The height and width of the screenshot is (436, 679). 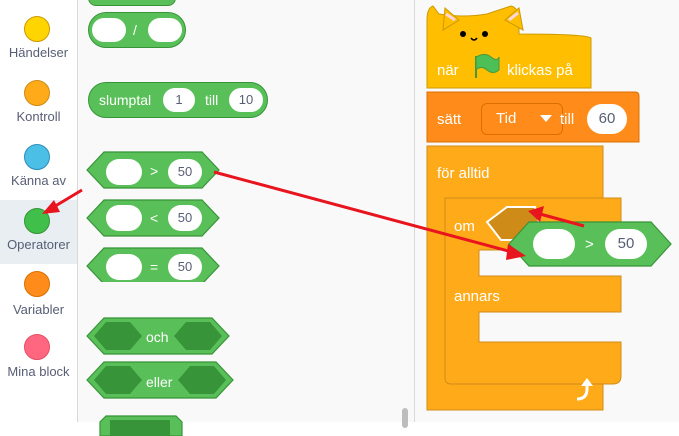 What do you see at coordinates (185, 172) in the screenshot?
I see `gt-value-input: 50` at bounding box center [185, 172].